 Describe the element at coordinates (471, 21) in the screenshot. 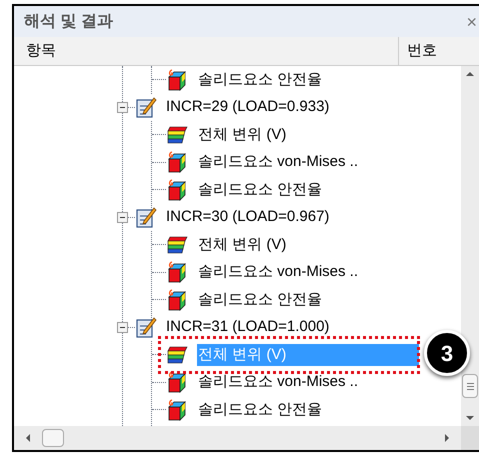

I see `close-button: ×` at that location.